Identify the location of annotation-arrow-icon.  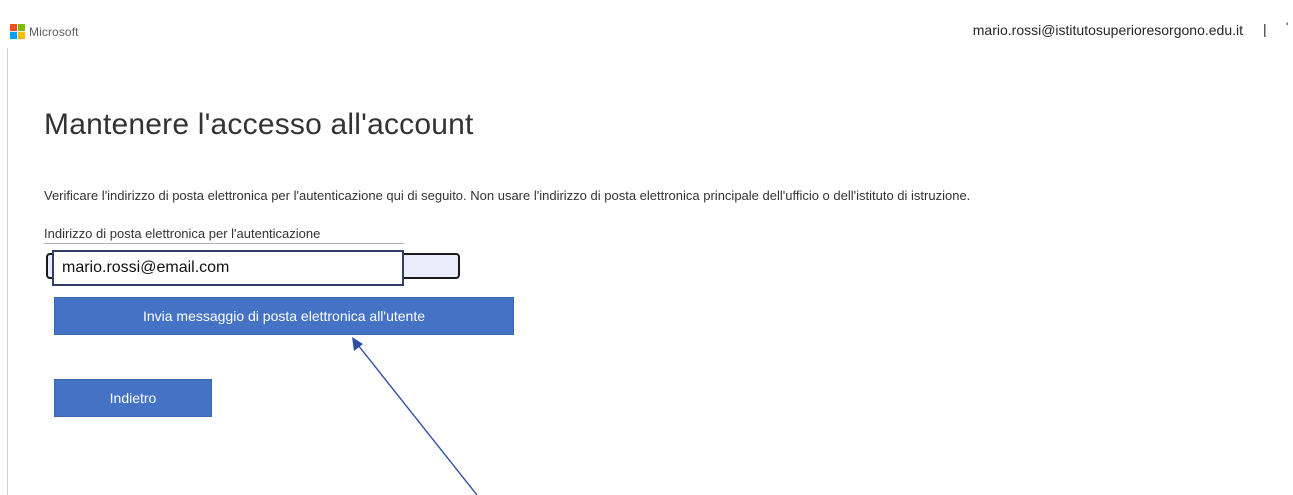
(415, 416).